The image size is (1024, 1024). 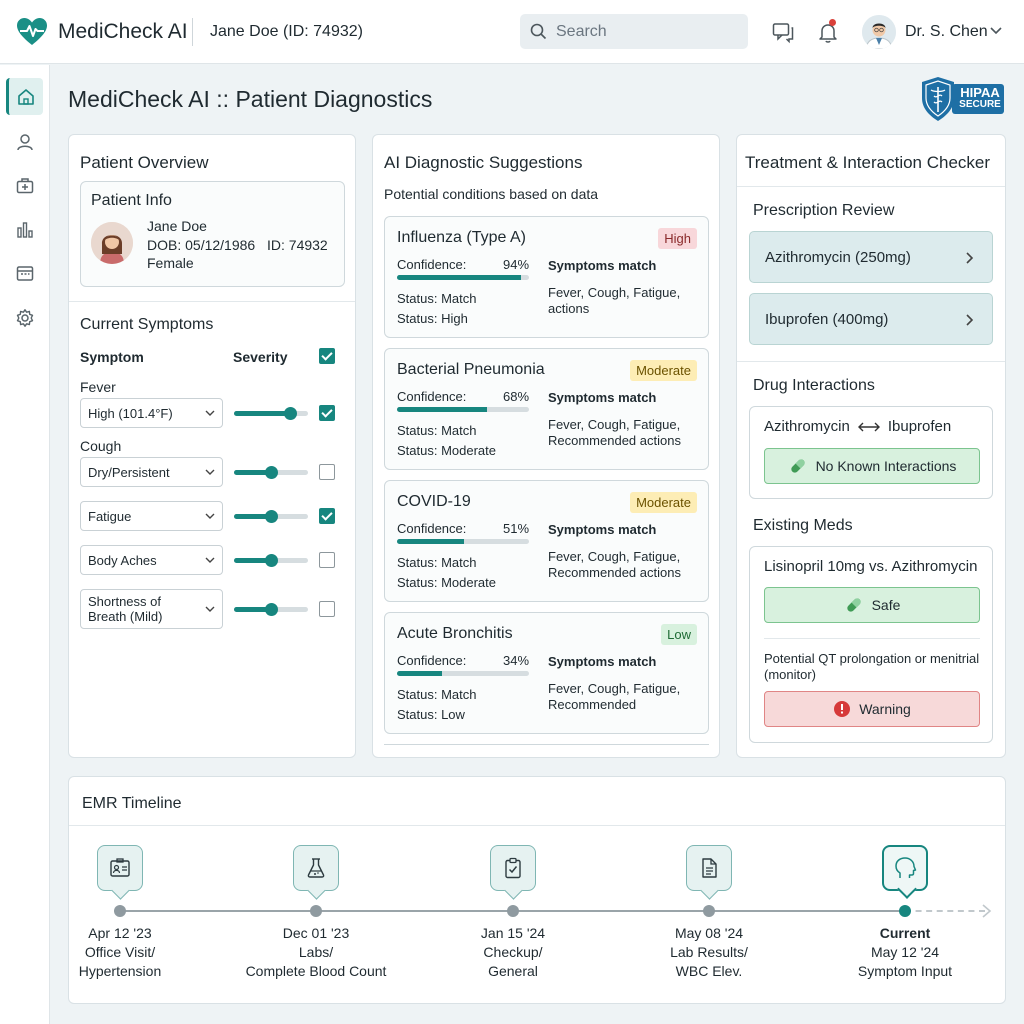 I want to click on heart-pulse-logo-icon, so click(x=32, y=31).